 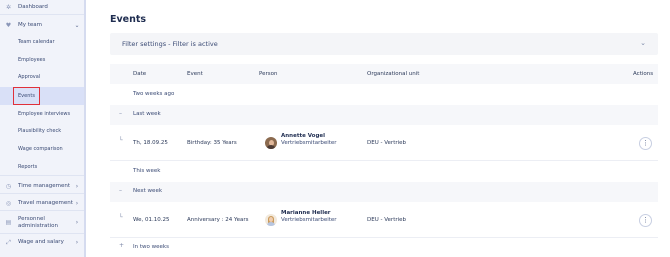 I want to click on nav-label: Team calendar, so click(x=36, y=42).